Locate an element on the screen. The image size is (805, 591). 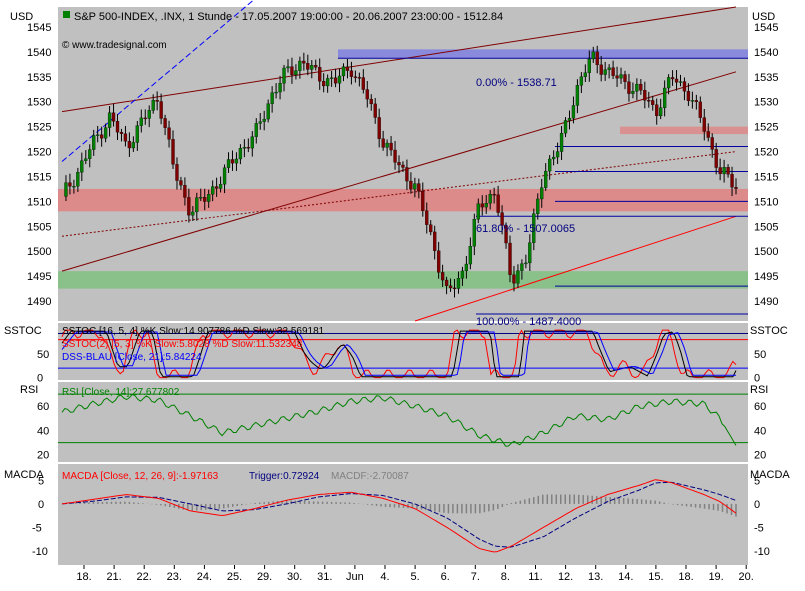
fib-label-100: 100.00% - 1487.4000 is located at coordinates (528, 322).